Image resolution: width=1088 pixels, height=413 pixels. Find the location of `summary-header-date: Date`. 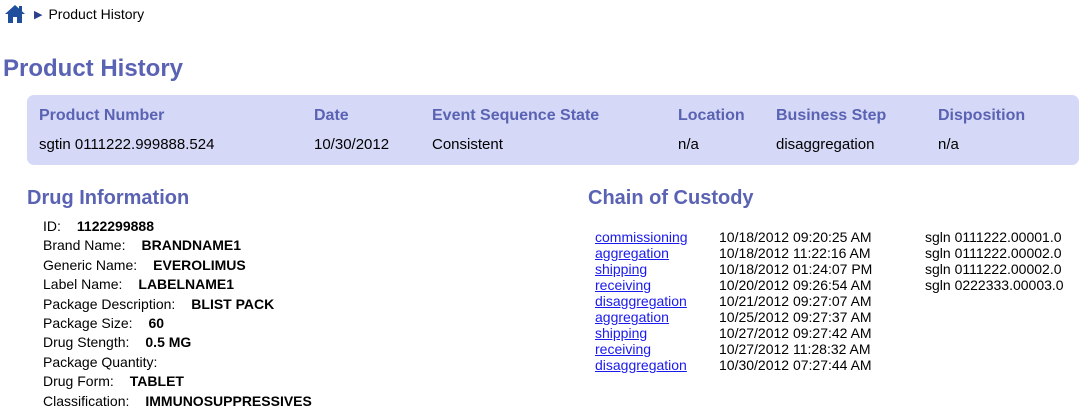

summary-header-date: Date is located at coordinates (331, 115).